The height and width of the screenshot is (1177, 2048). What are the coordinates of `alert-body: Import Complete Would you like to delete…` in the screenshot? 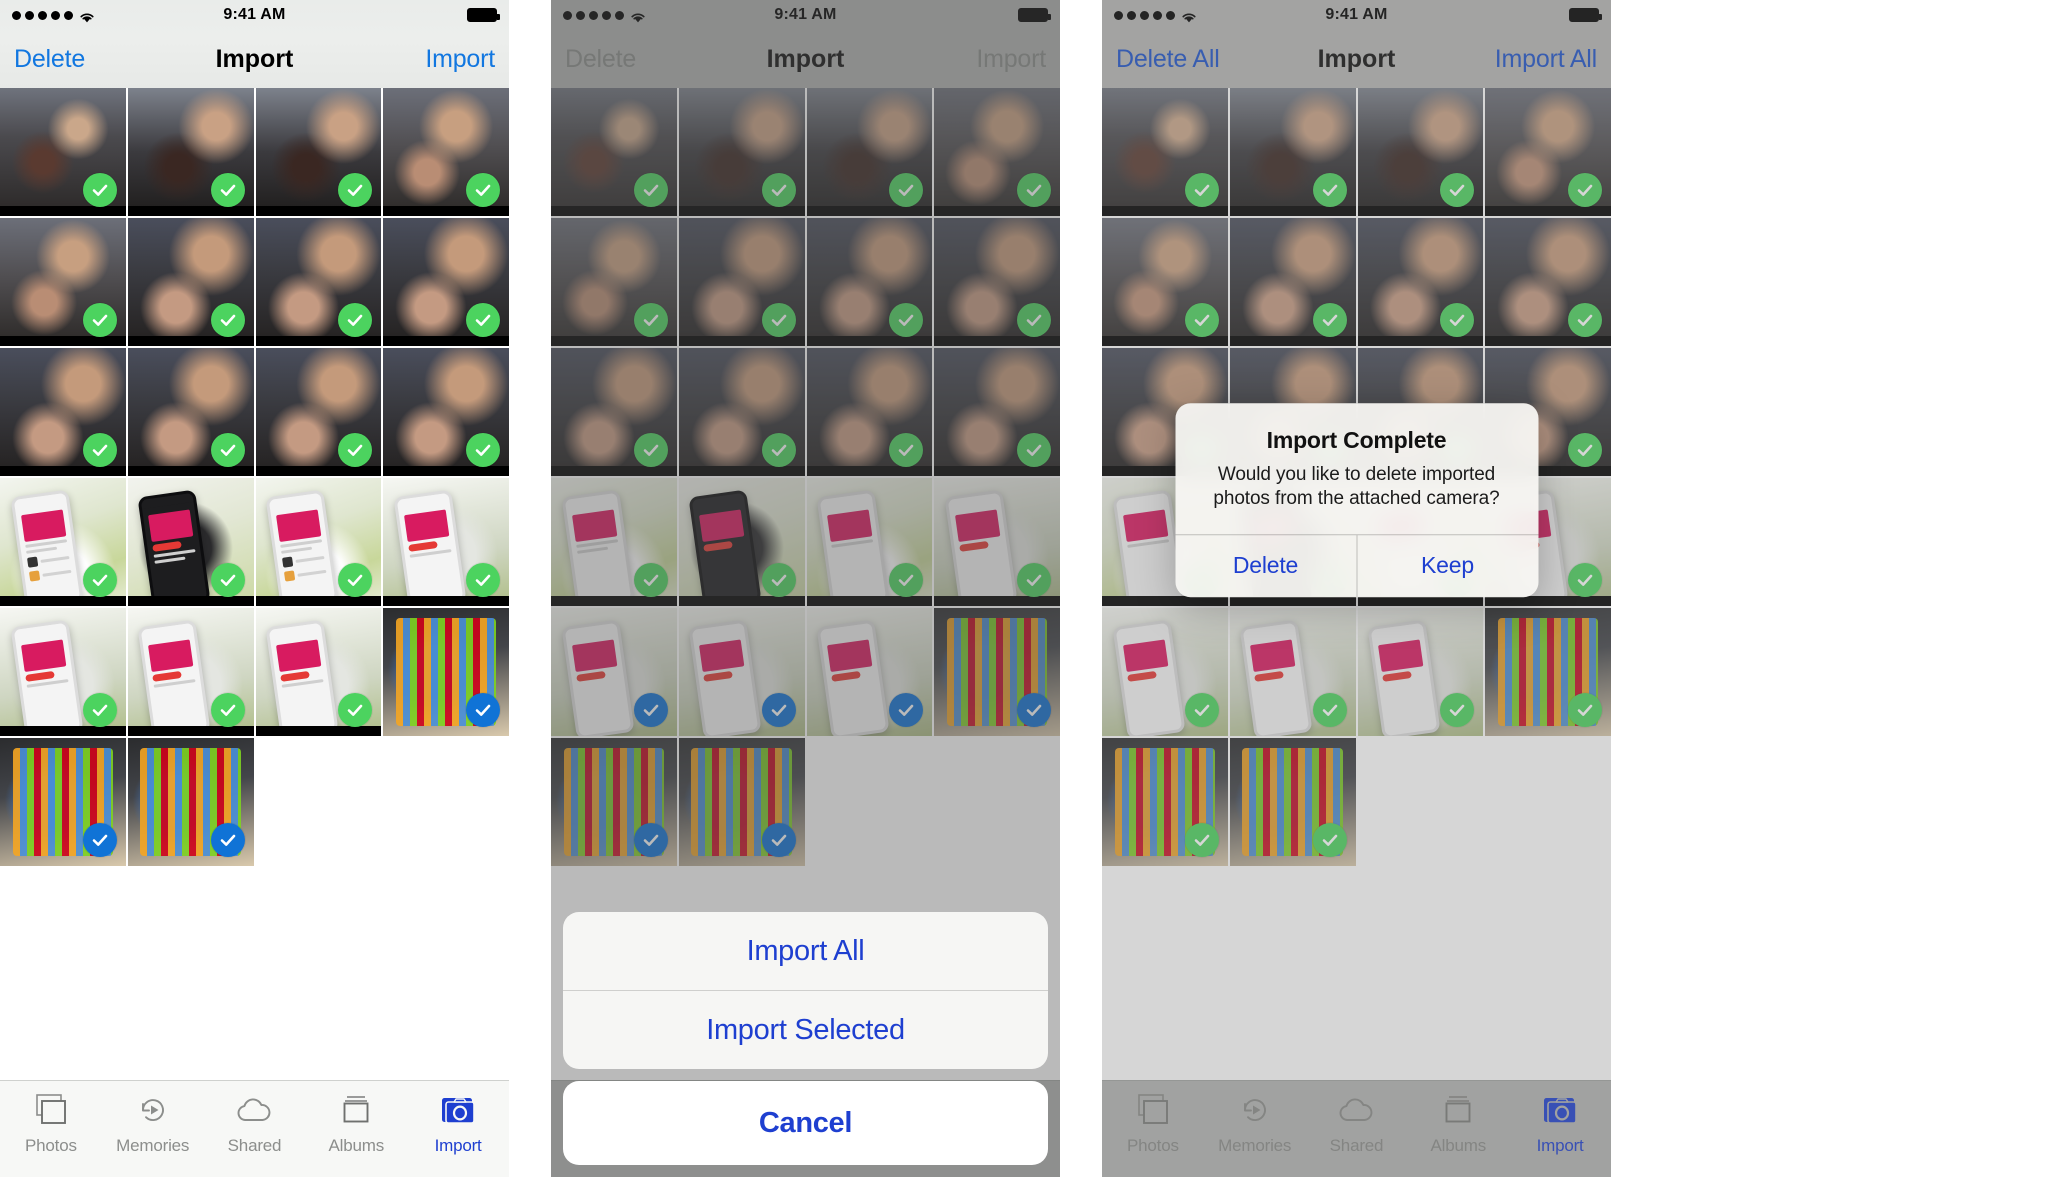 It's located at (1356, 468).